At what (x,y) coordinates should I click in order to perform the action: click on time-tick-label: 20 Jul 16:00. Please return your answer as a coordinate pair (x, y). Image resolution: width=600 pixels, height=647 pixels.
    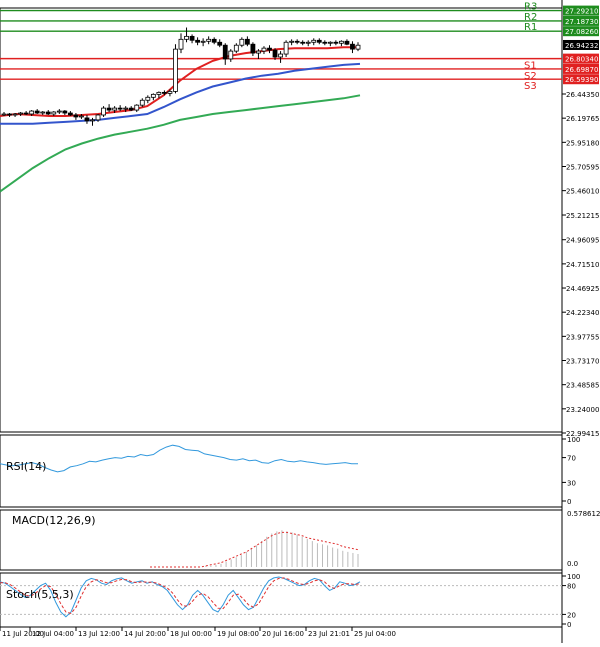
    Looking at the image, I should click on (283, 634).